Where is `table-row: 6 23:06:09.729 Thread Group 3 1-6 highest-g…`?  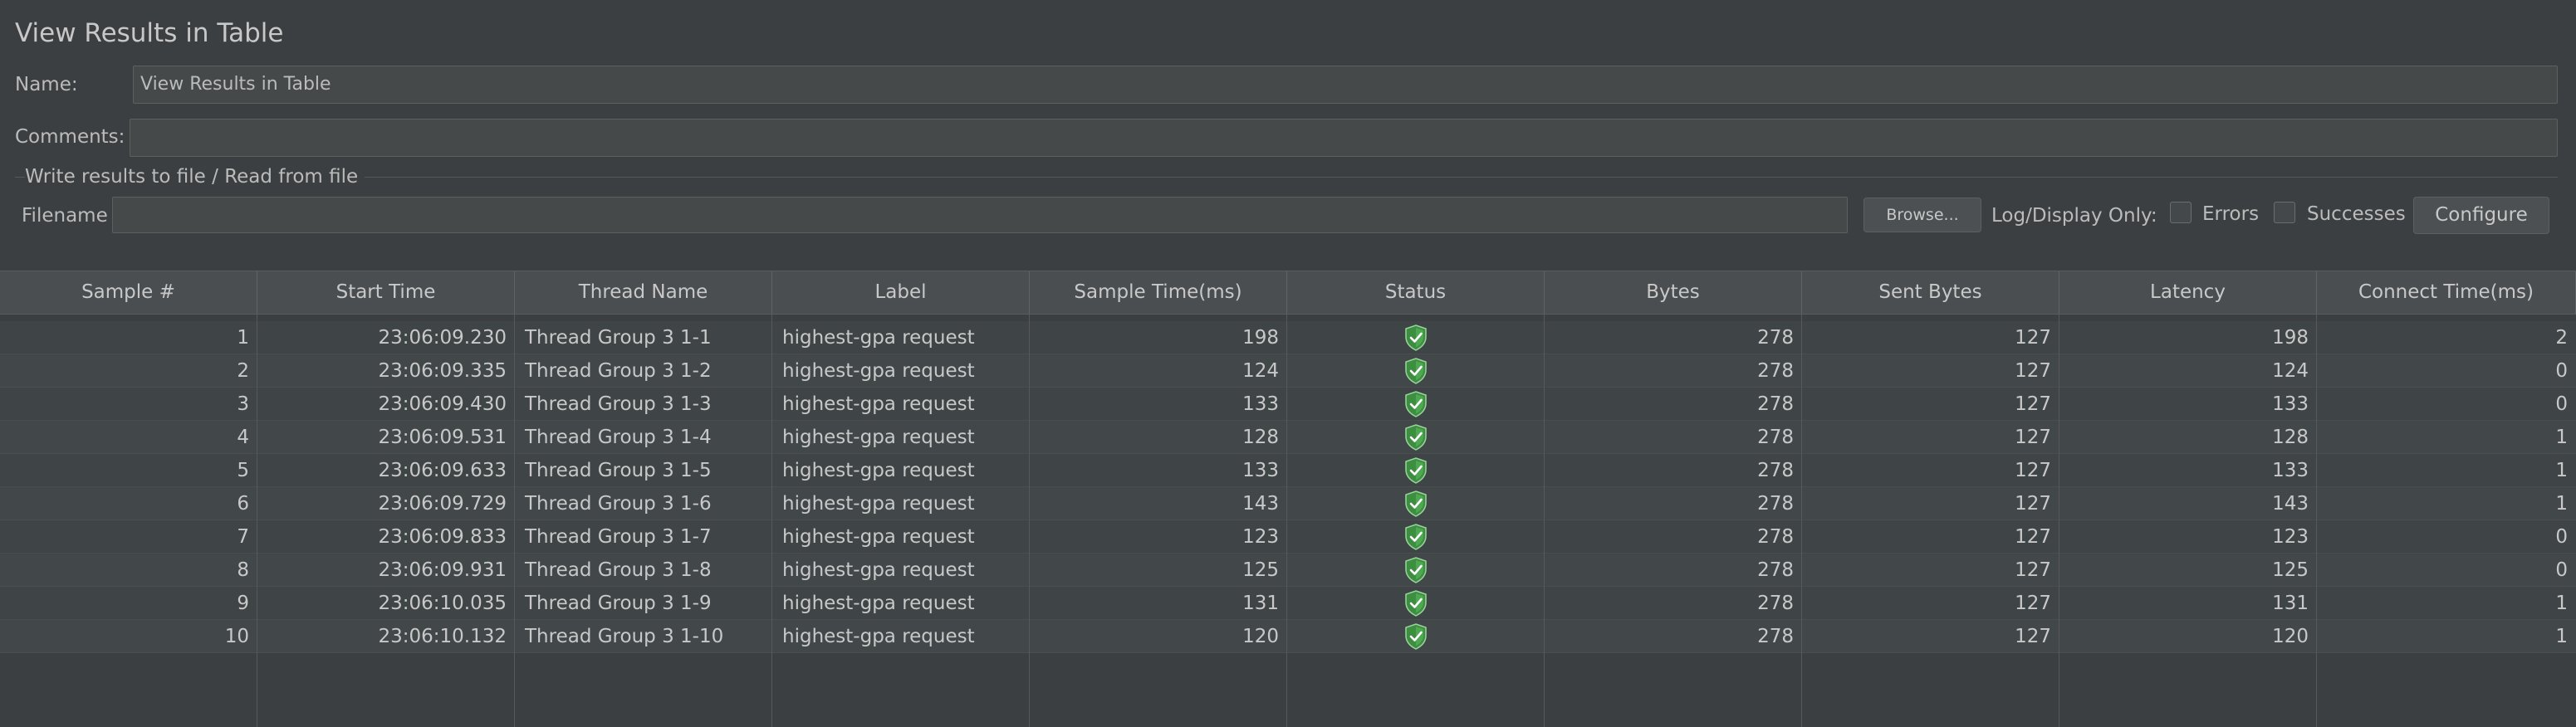 table-row: 6 23:06:09.729 Thread Group 3 1-6 highest-g… is located at coordinates (1288, 504).